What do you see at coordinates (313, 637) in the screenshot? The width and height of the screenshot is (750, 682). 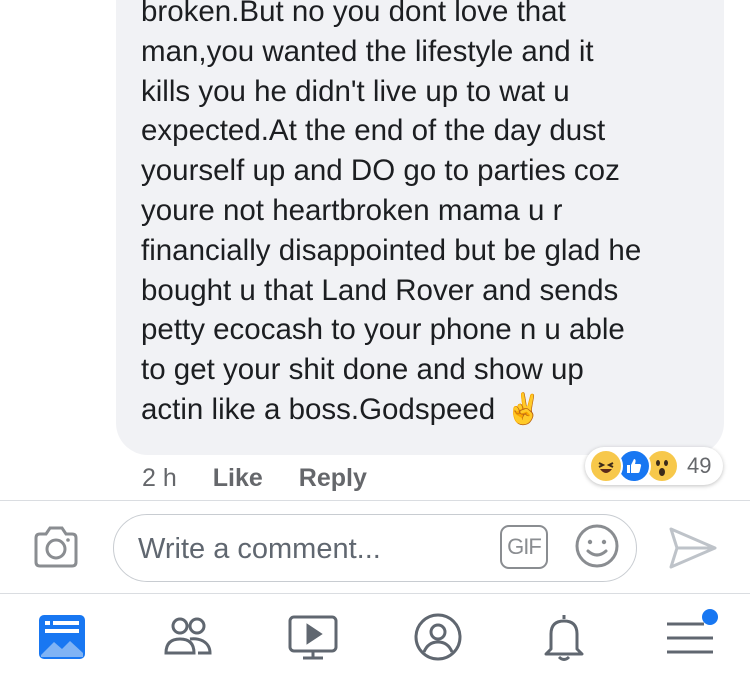 I see `watch-icon` at bounding box center [313, 637].